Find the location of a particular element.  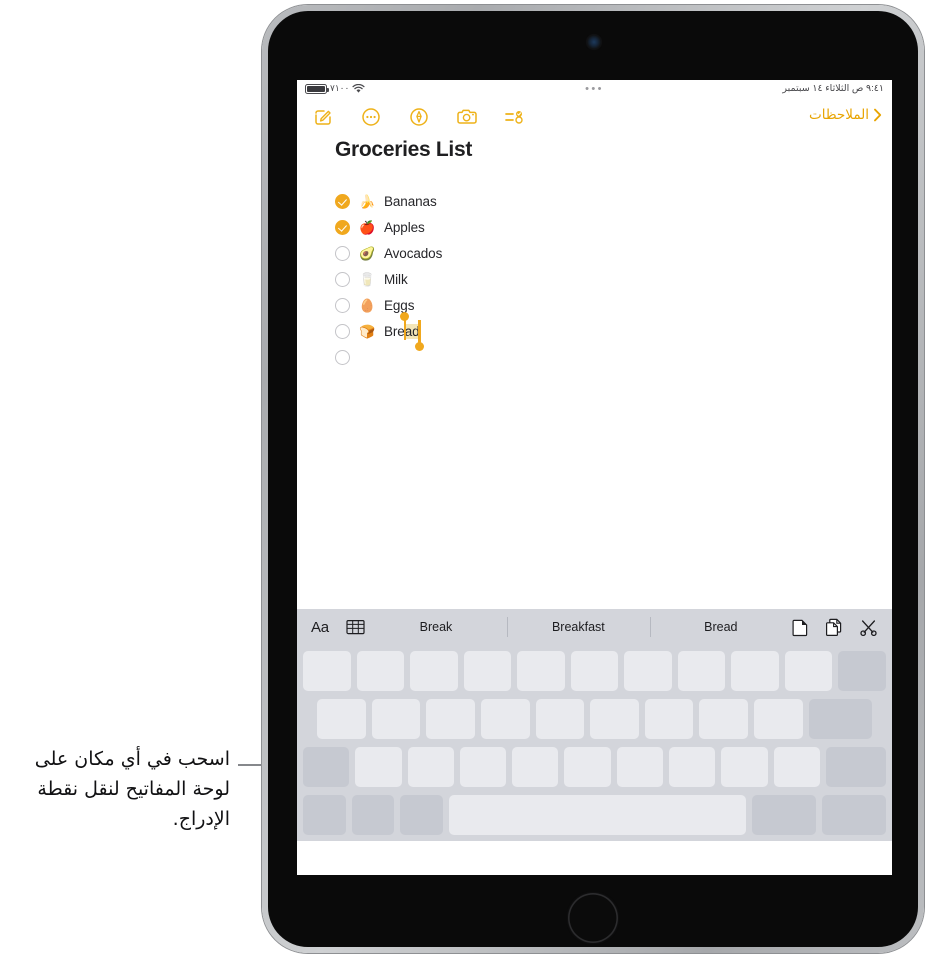

cut-icon is located at coordinates (868, 627).